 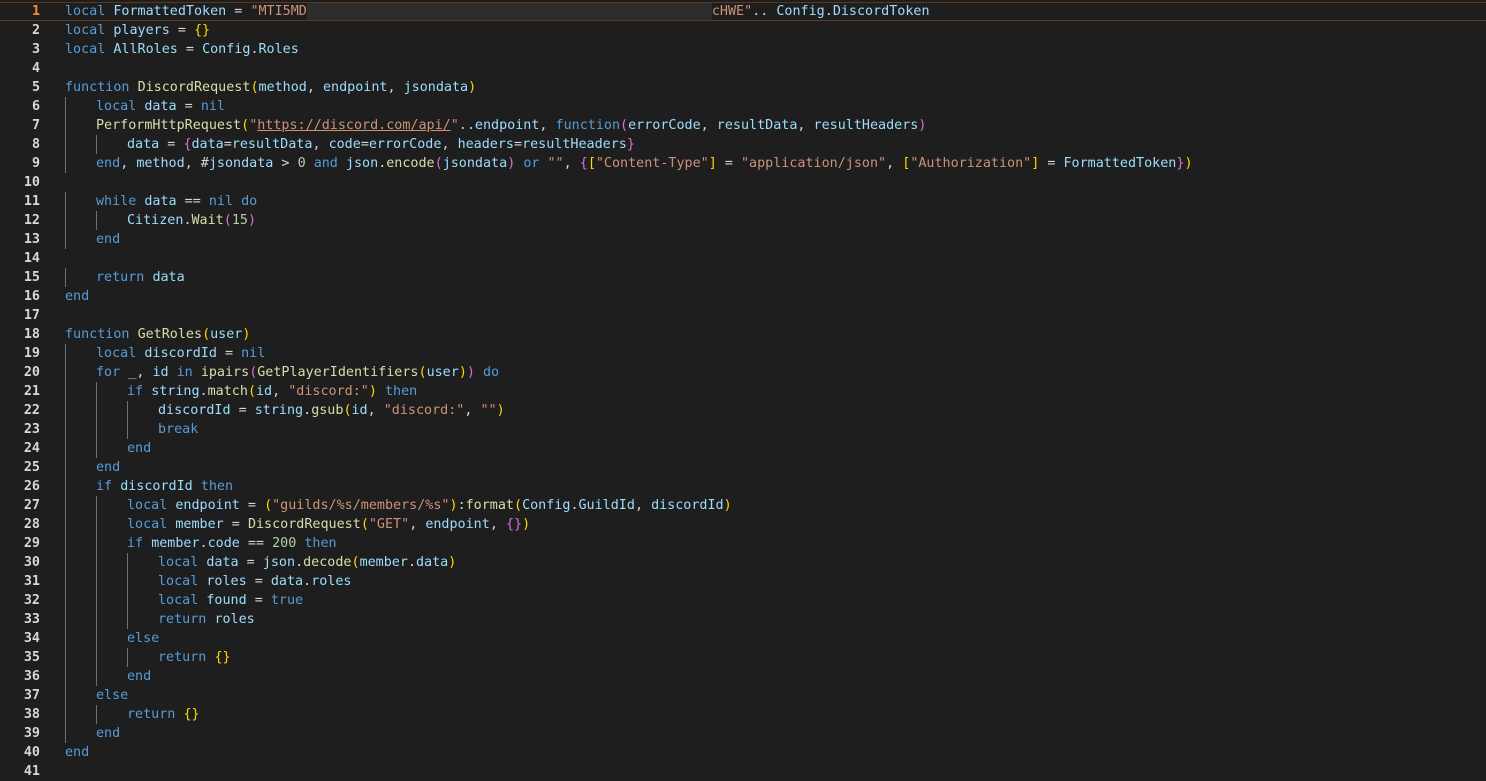 What do you see at coordinates (743, 676) in the screenshot?
I see `code-line: 36 end` at bounding box center [743, 676].